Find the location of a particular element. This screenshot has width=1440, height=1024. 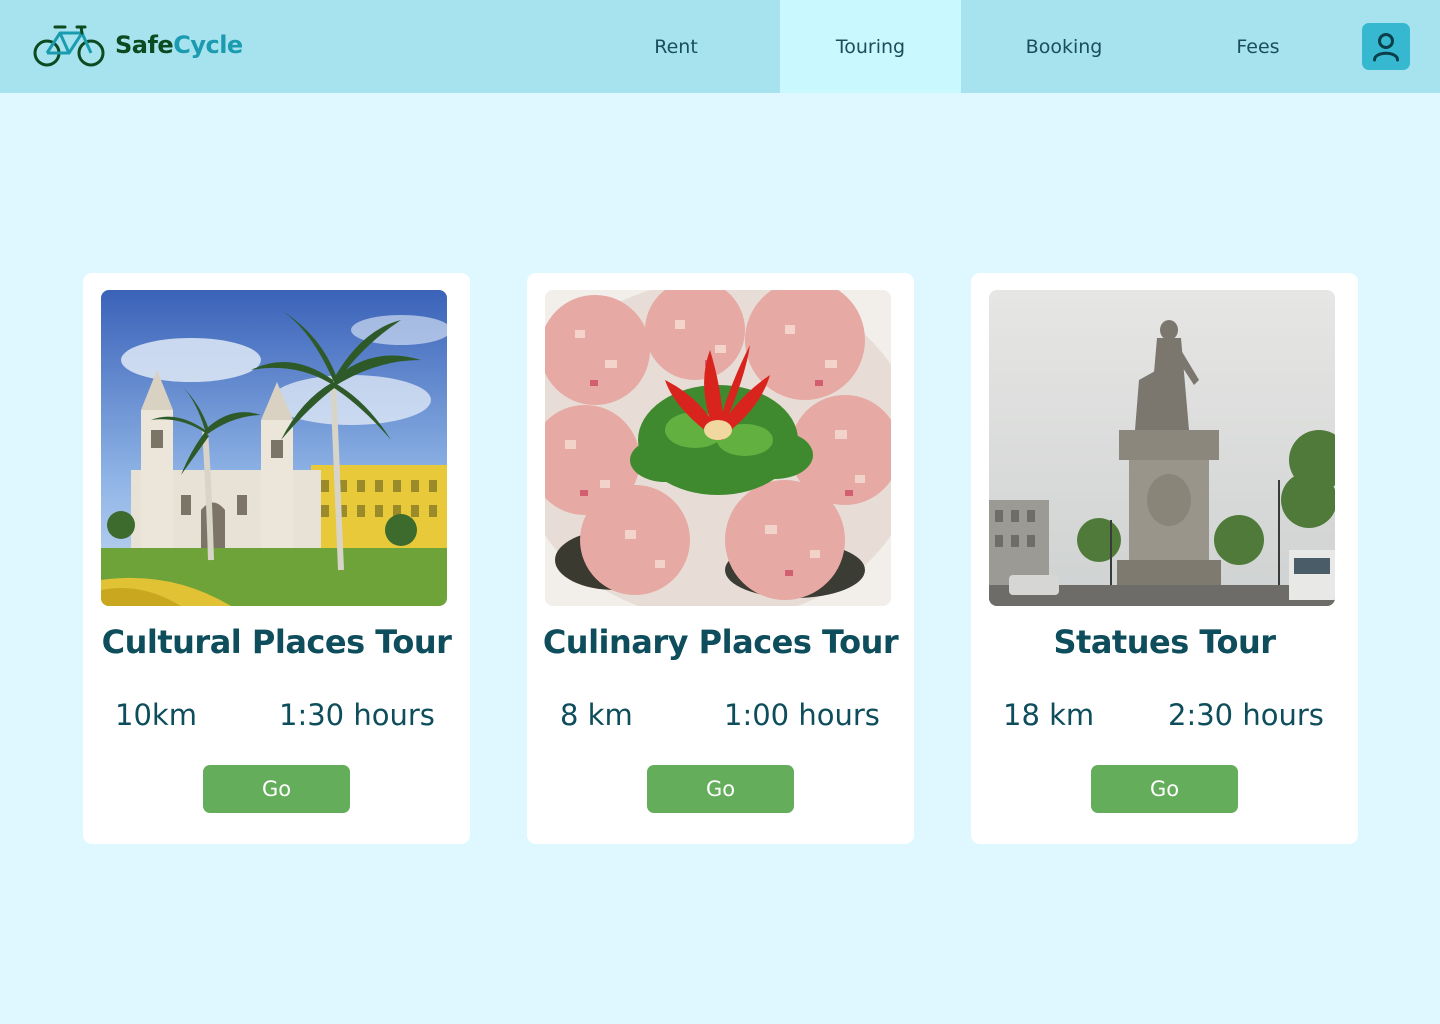

top-navbar: SafeCycle Rent Touring Booking Fees is located at coordinates (720, 46).